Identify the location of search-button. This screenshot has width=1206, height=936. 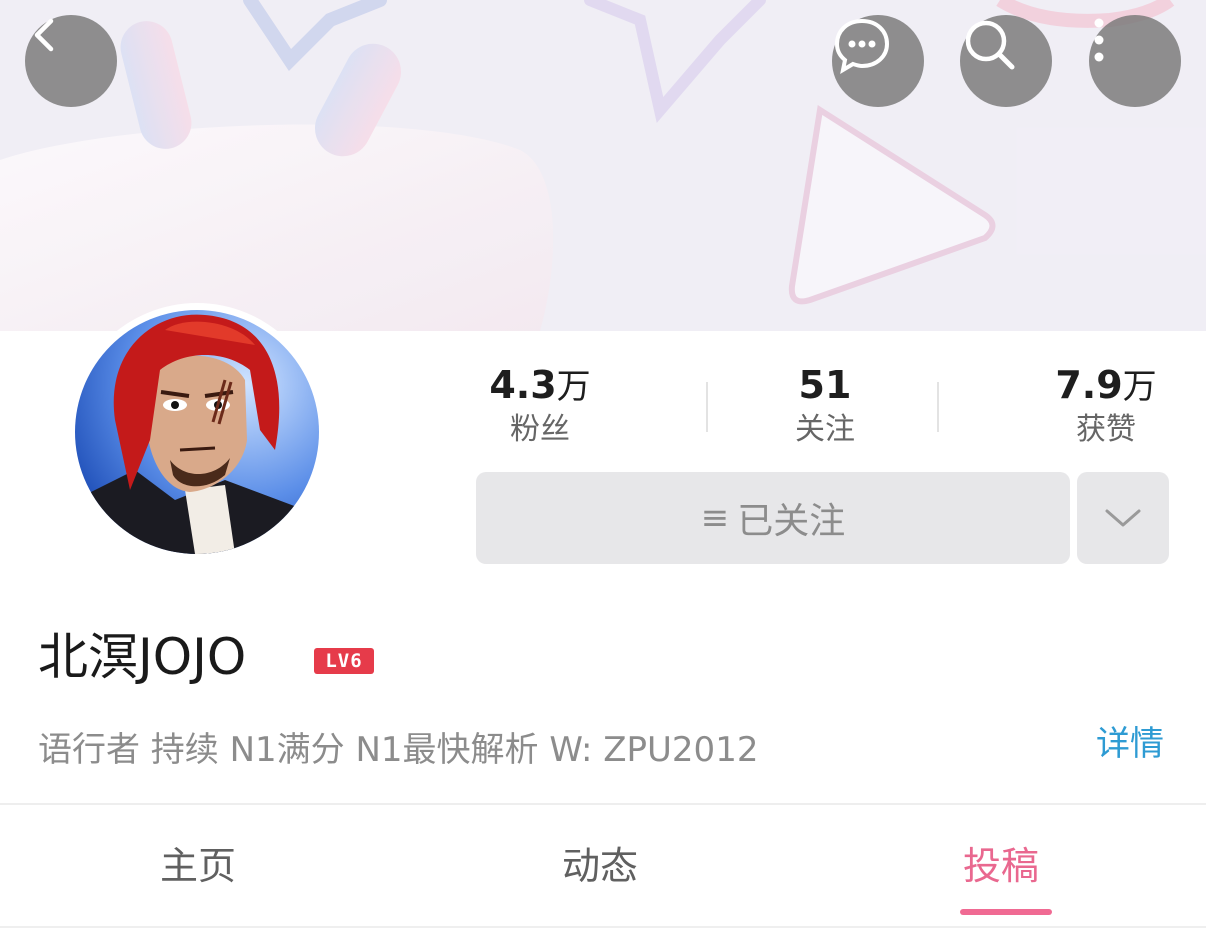
(1006, 61).